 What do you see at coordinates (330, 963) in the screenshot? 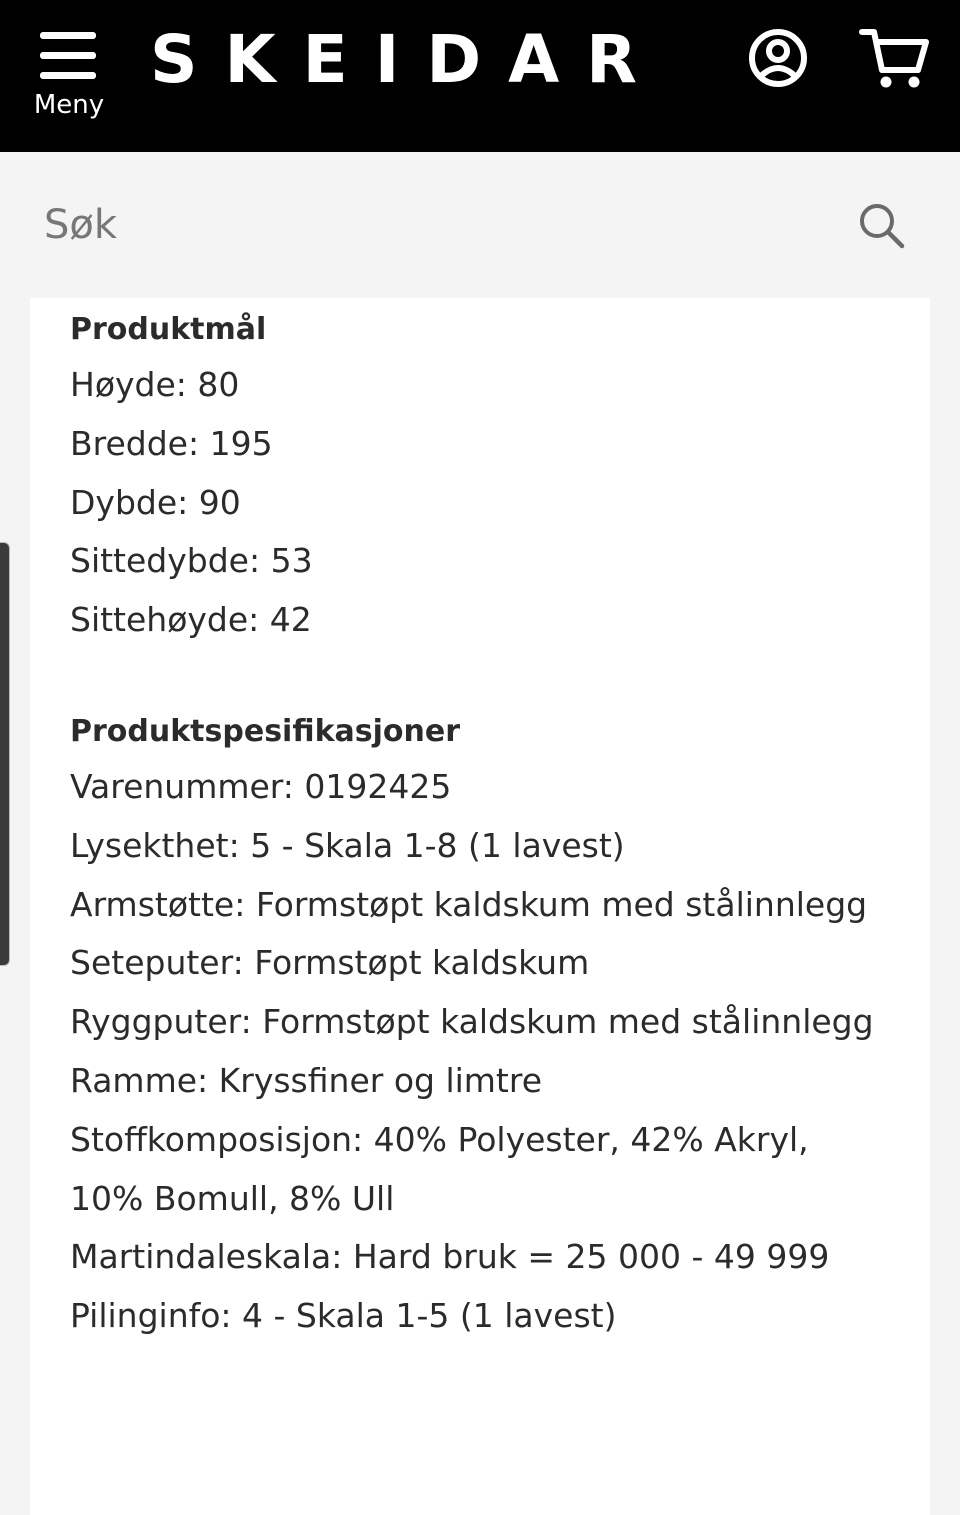
I see `spec-line: Seteputer: Formstøpt kaldskum` at bounding box center [330, 963].